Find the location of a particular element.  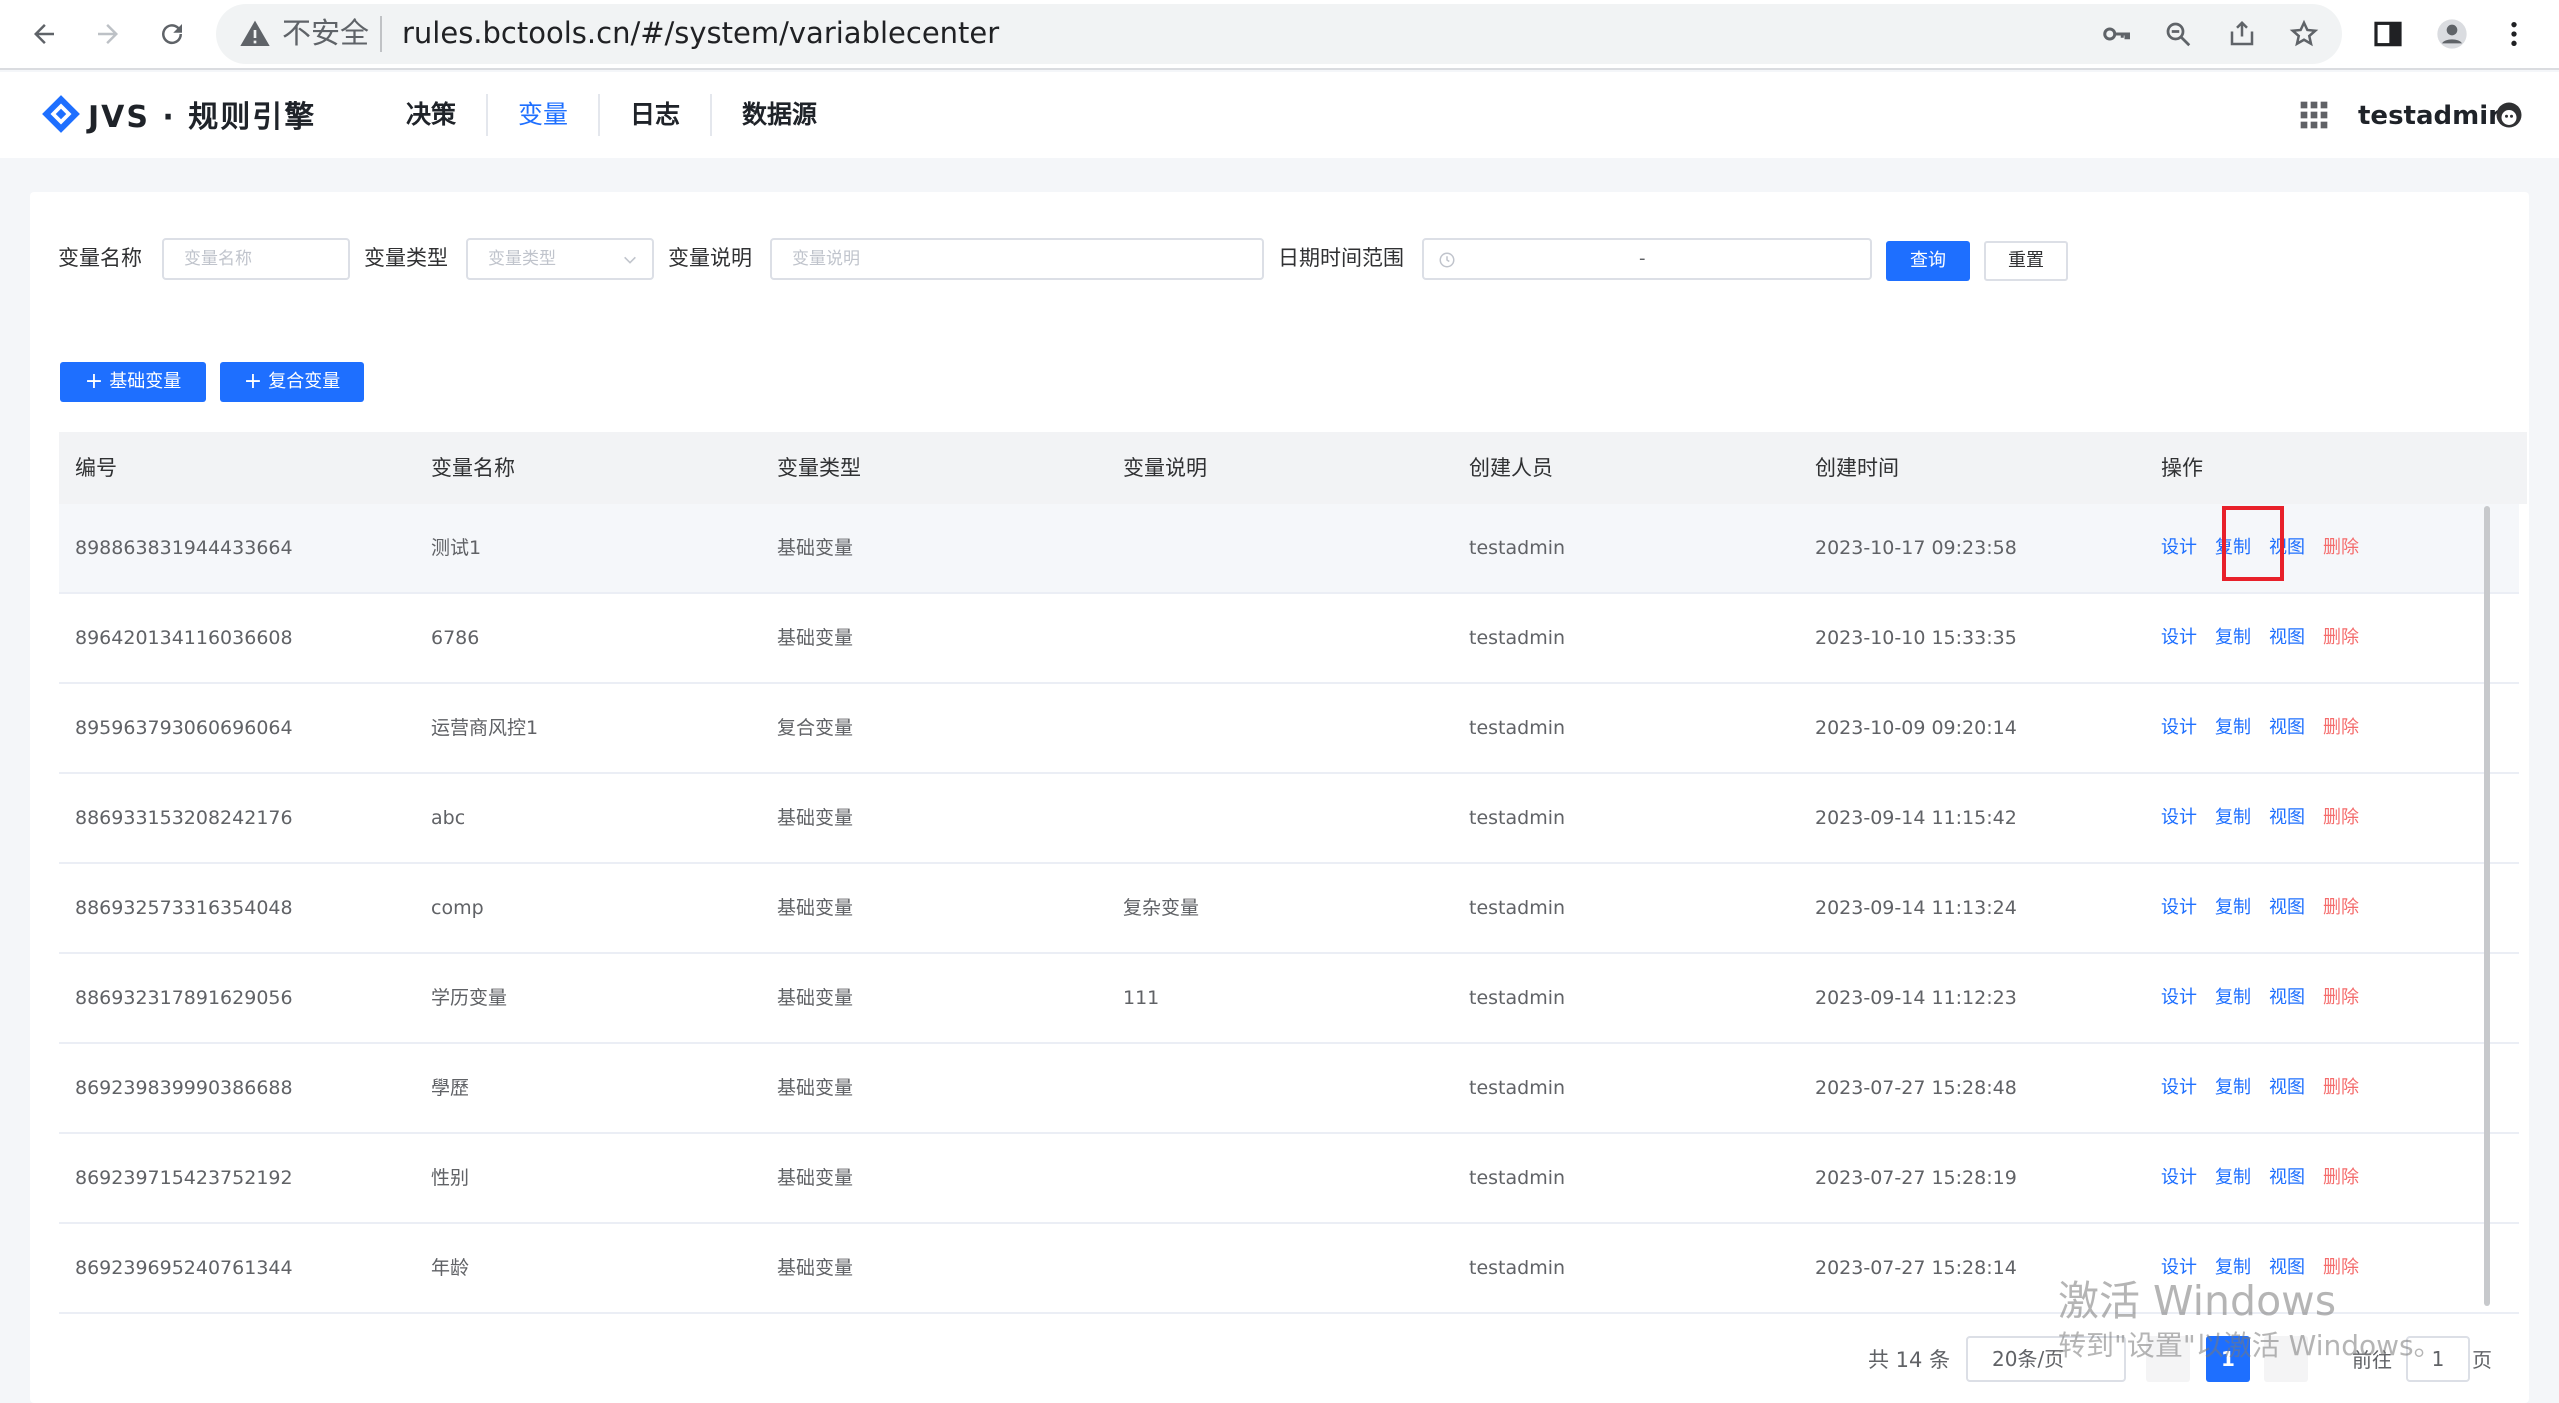

nav-variable: 变量 is located at coordinates (544, 115).